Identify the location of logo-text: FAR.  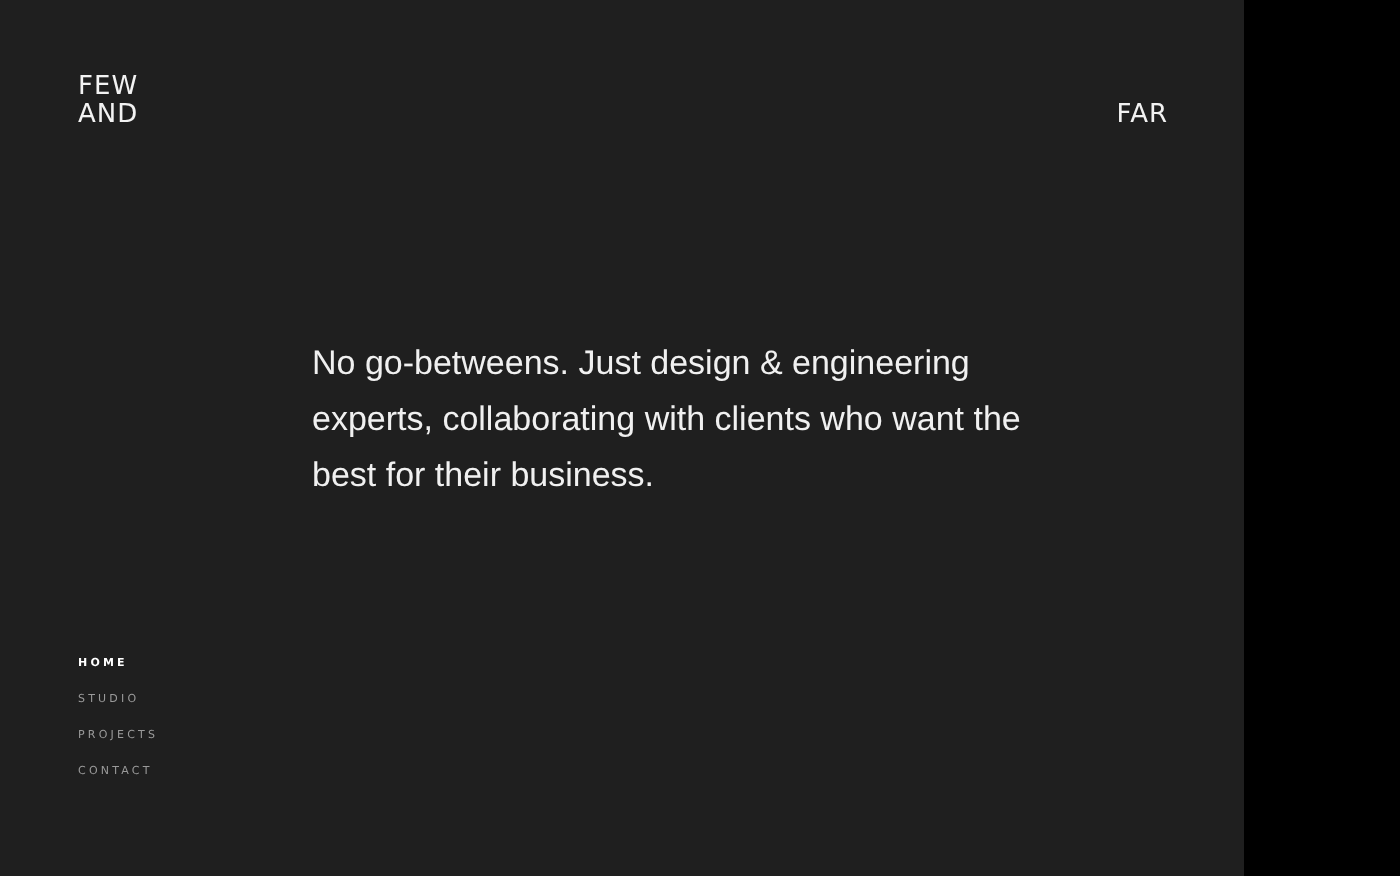
(1142, 116).